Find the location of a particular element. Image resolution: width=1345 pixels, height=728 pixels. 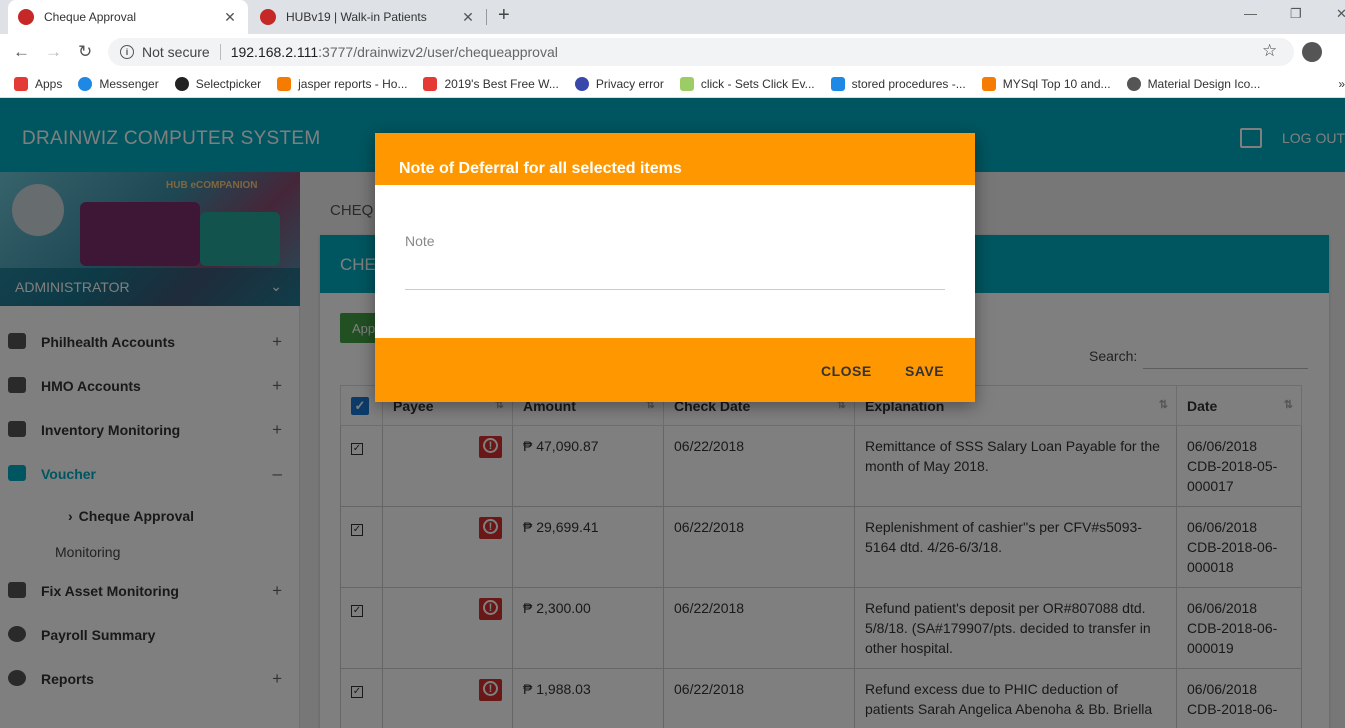

security-label: Not secure is located at coordinates (176, 52).